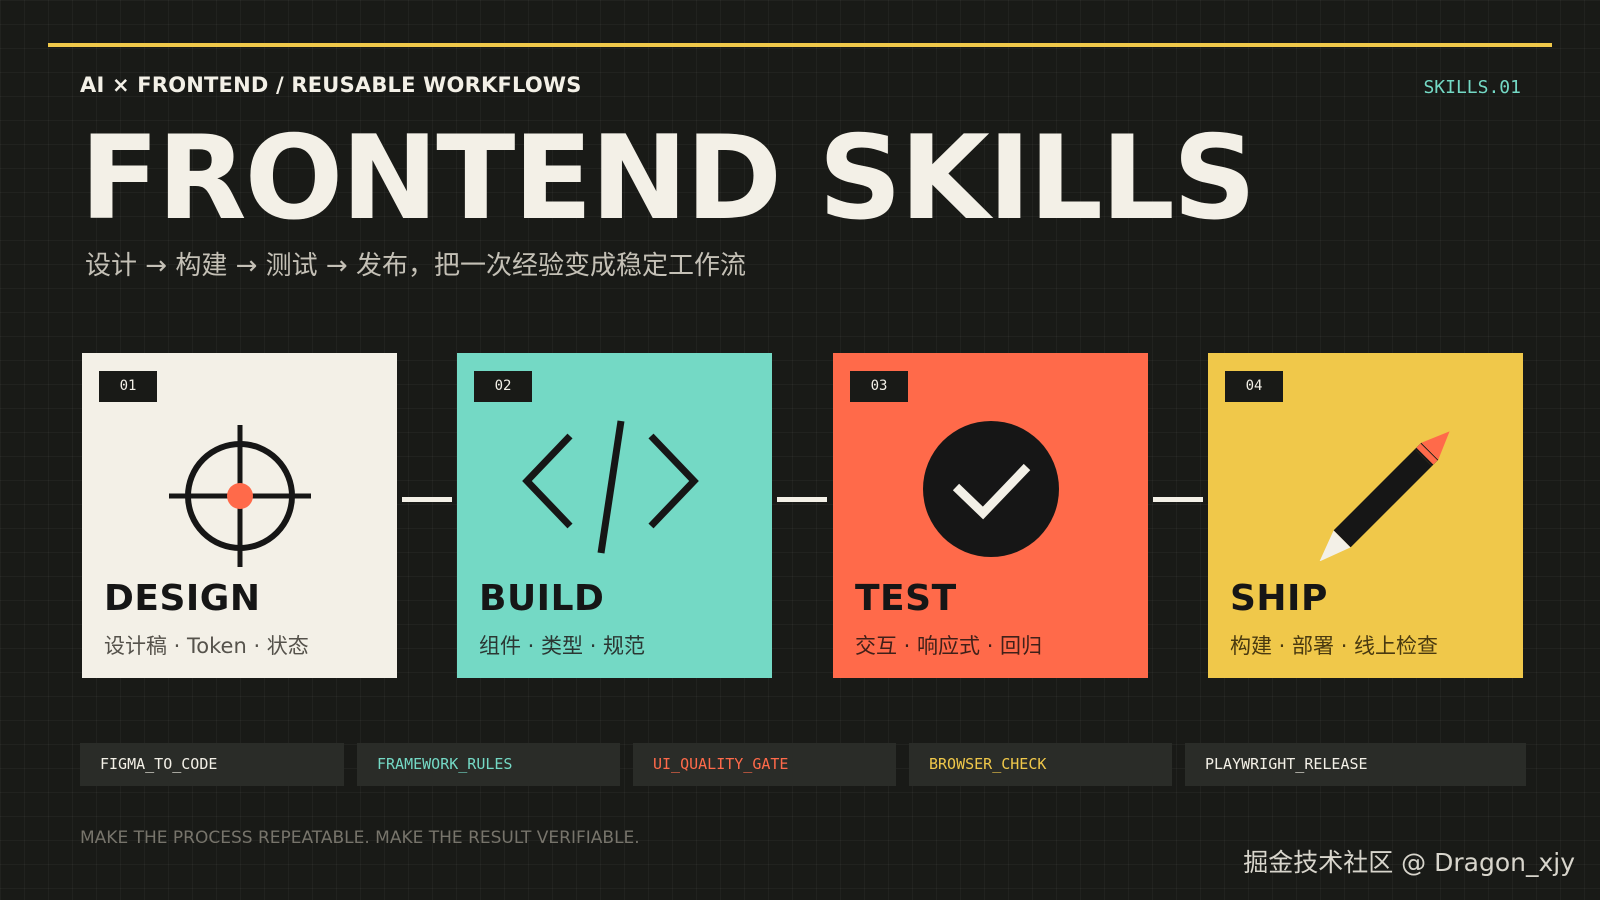  Describe the element at coordinates (239, 496) in the screenshot. I see `crosshair-icon` at that location.